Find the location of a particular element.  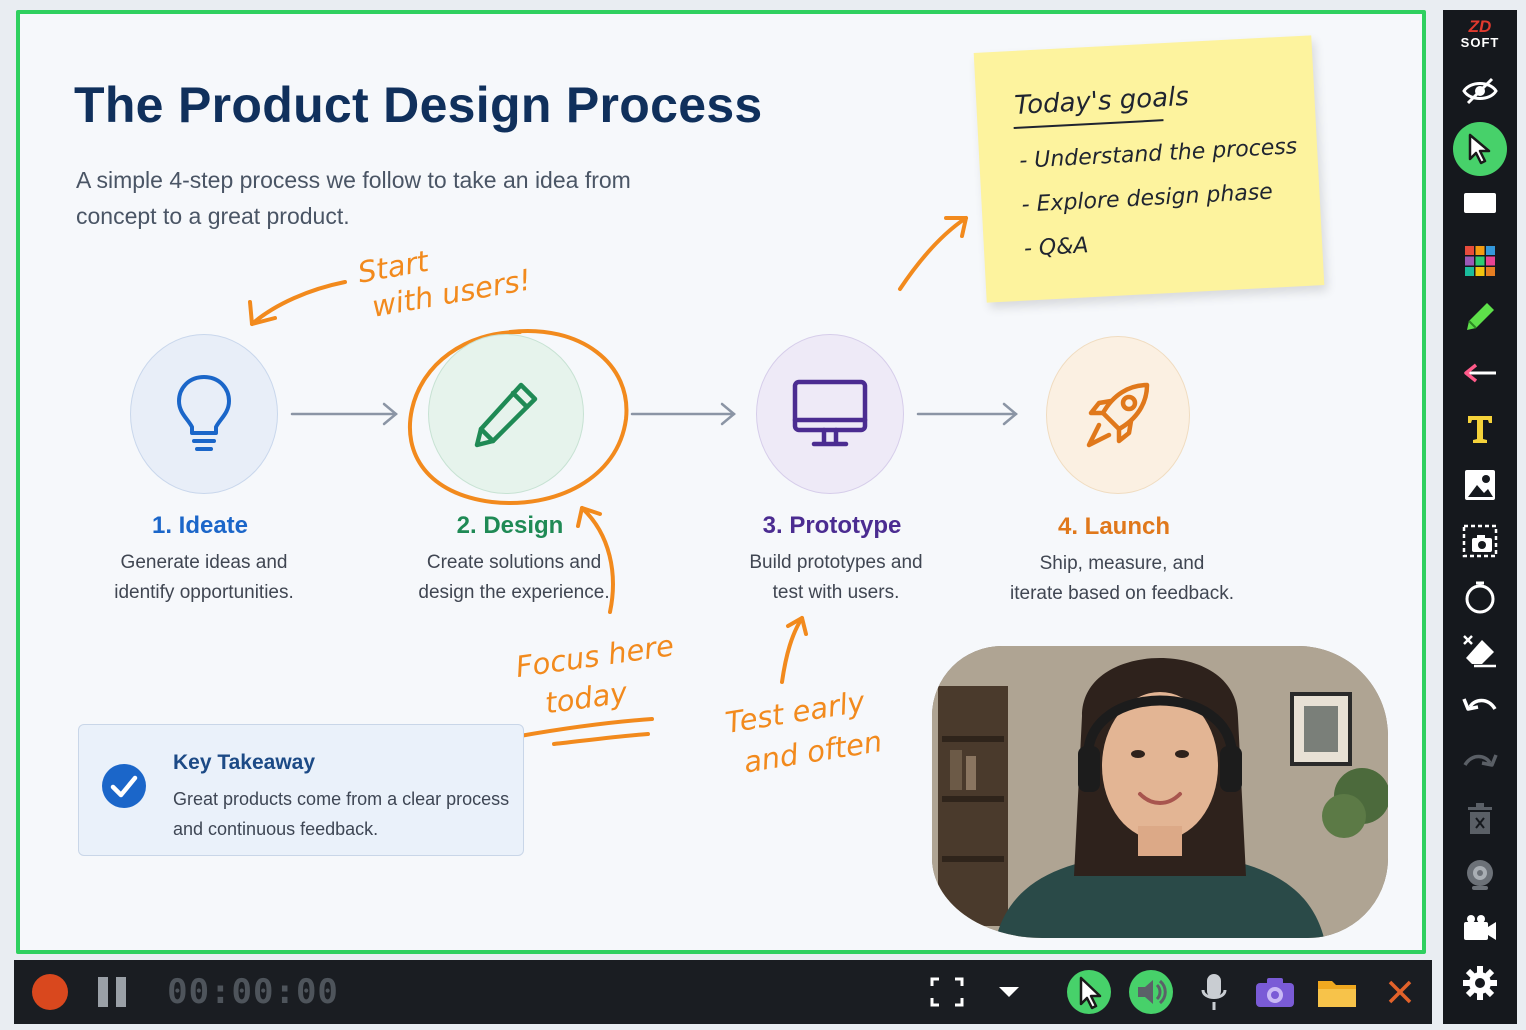

checkmark-circle-icon is located at coordinates (124, 786).